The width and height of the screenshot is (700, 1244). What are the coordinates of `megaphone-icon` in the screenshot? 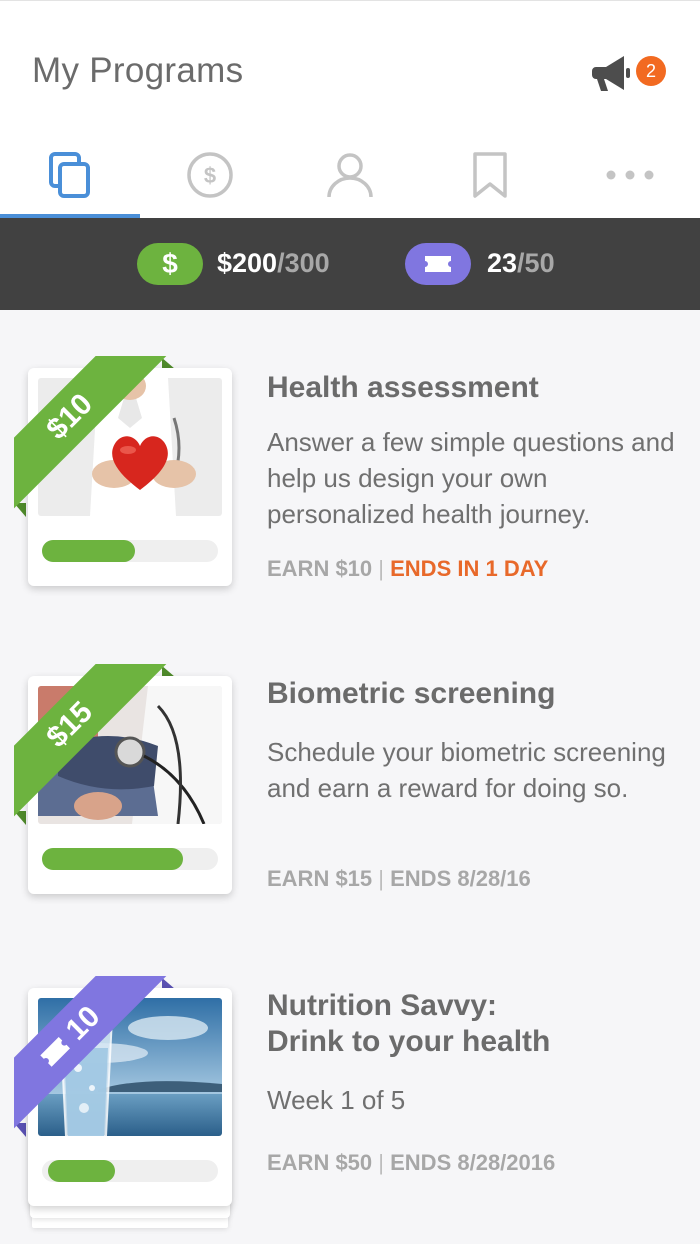 It's located at (611, 73).